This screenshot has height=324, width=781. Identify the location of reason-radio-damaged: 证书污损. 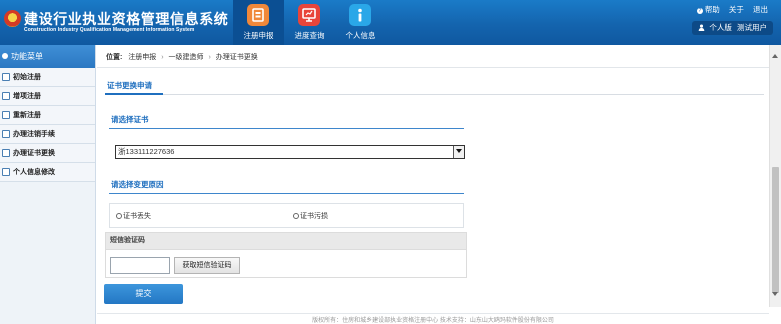
(310, 216).